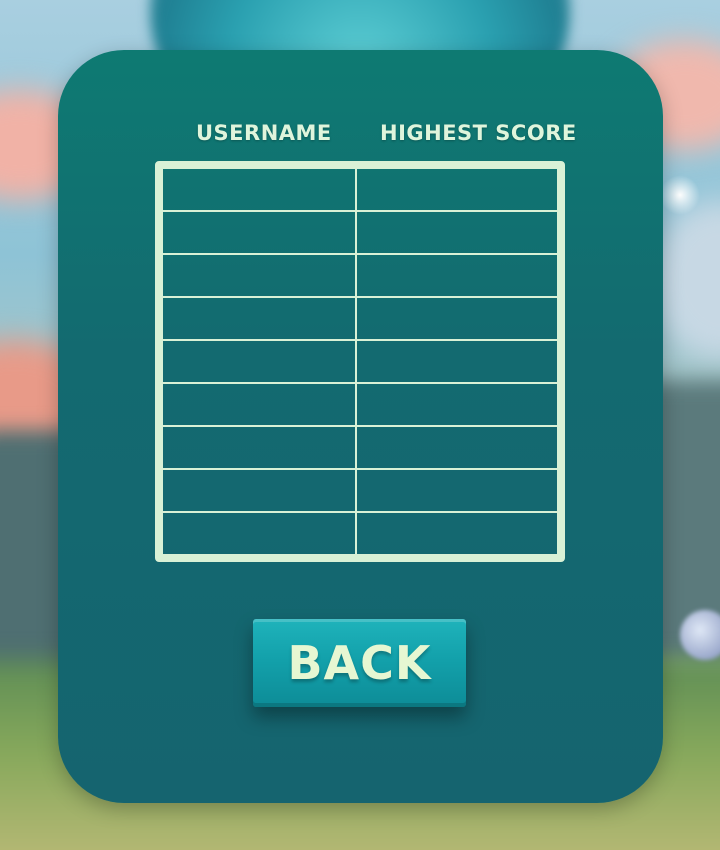 Image resolution: width=720 pixels, height=850 pixels. Describe the element at coordinates (478, 133) in the screenshot. I see `highest-score-column-header: HIGHEST SCORE` at that location.